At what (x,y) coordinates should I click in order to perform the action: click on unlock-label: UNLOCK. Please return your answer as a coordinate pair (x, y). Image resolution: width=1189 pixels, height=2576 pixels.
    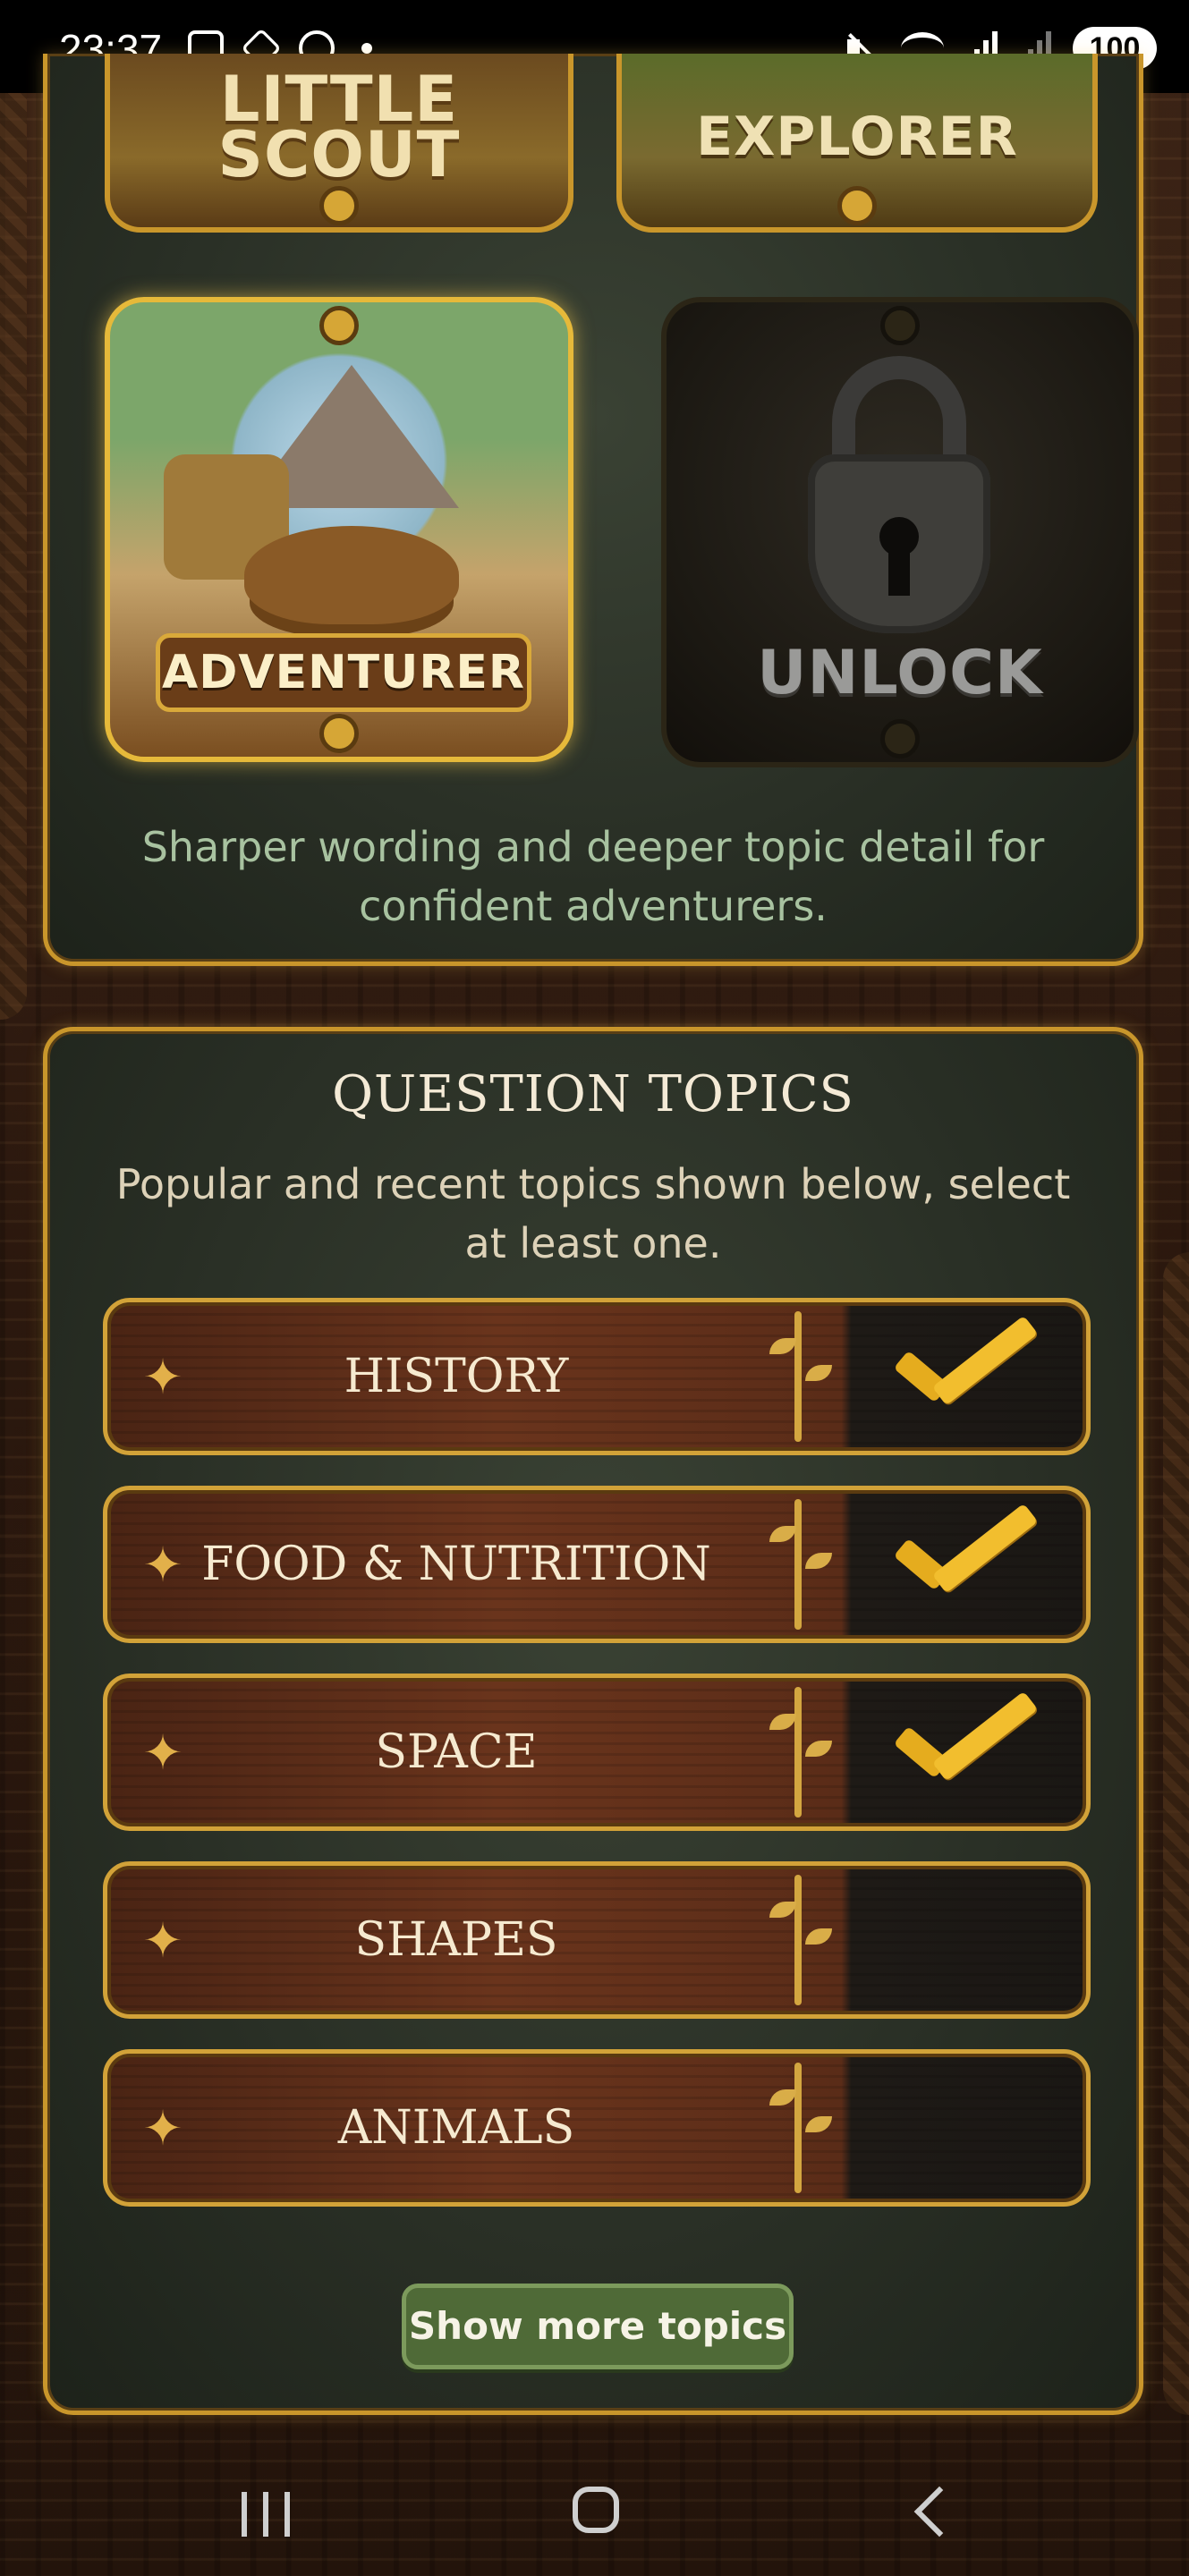
    Looking at the image, I should click on (900, 673).